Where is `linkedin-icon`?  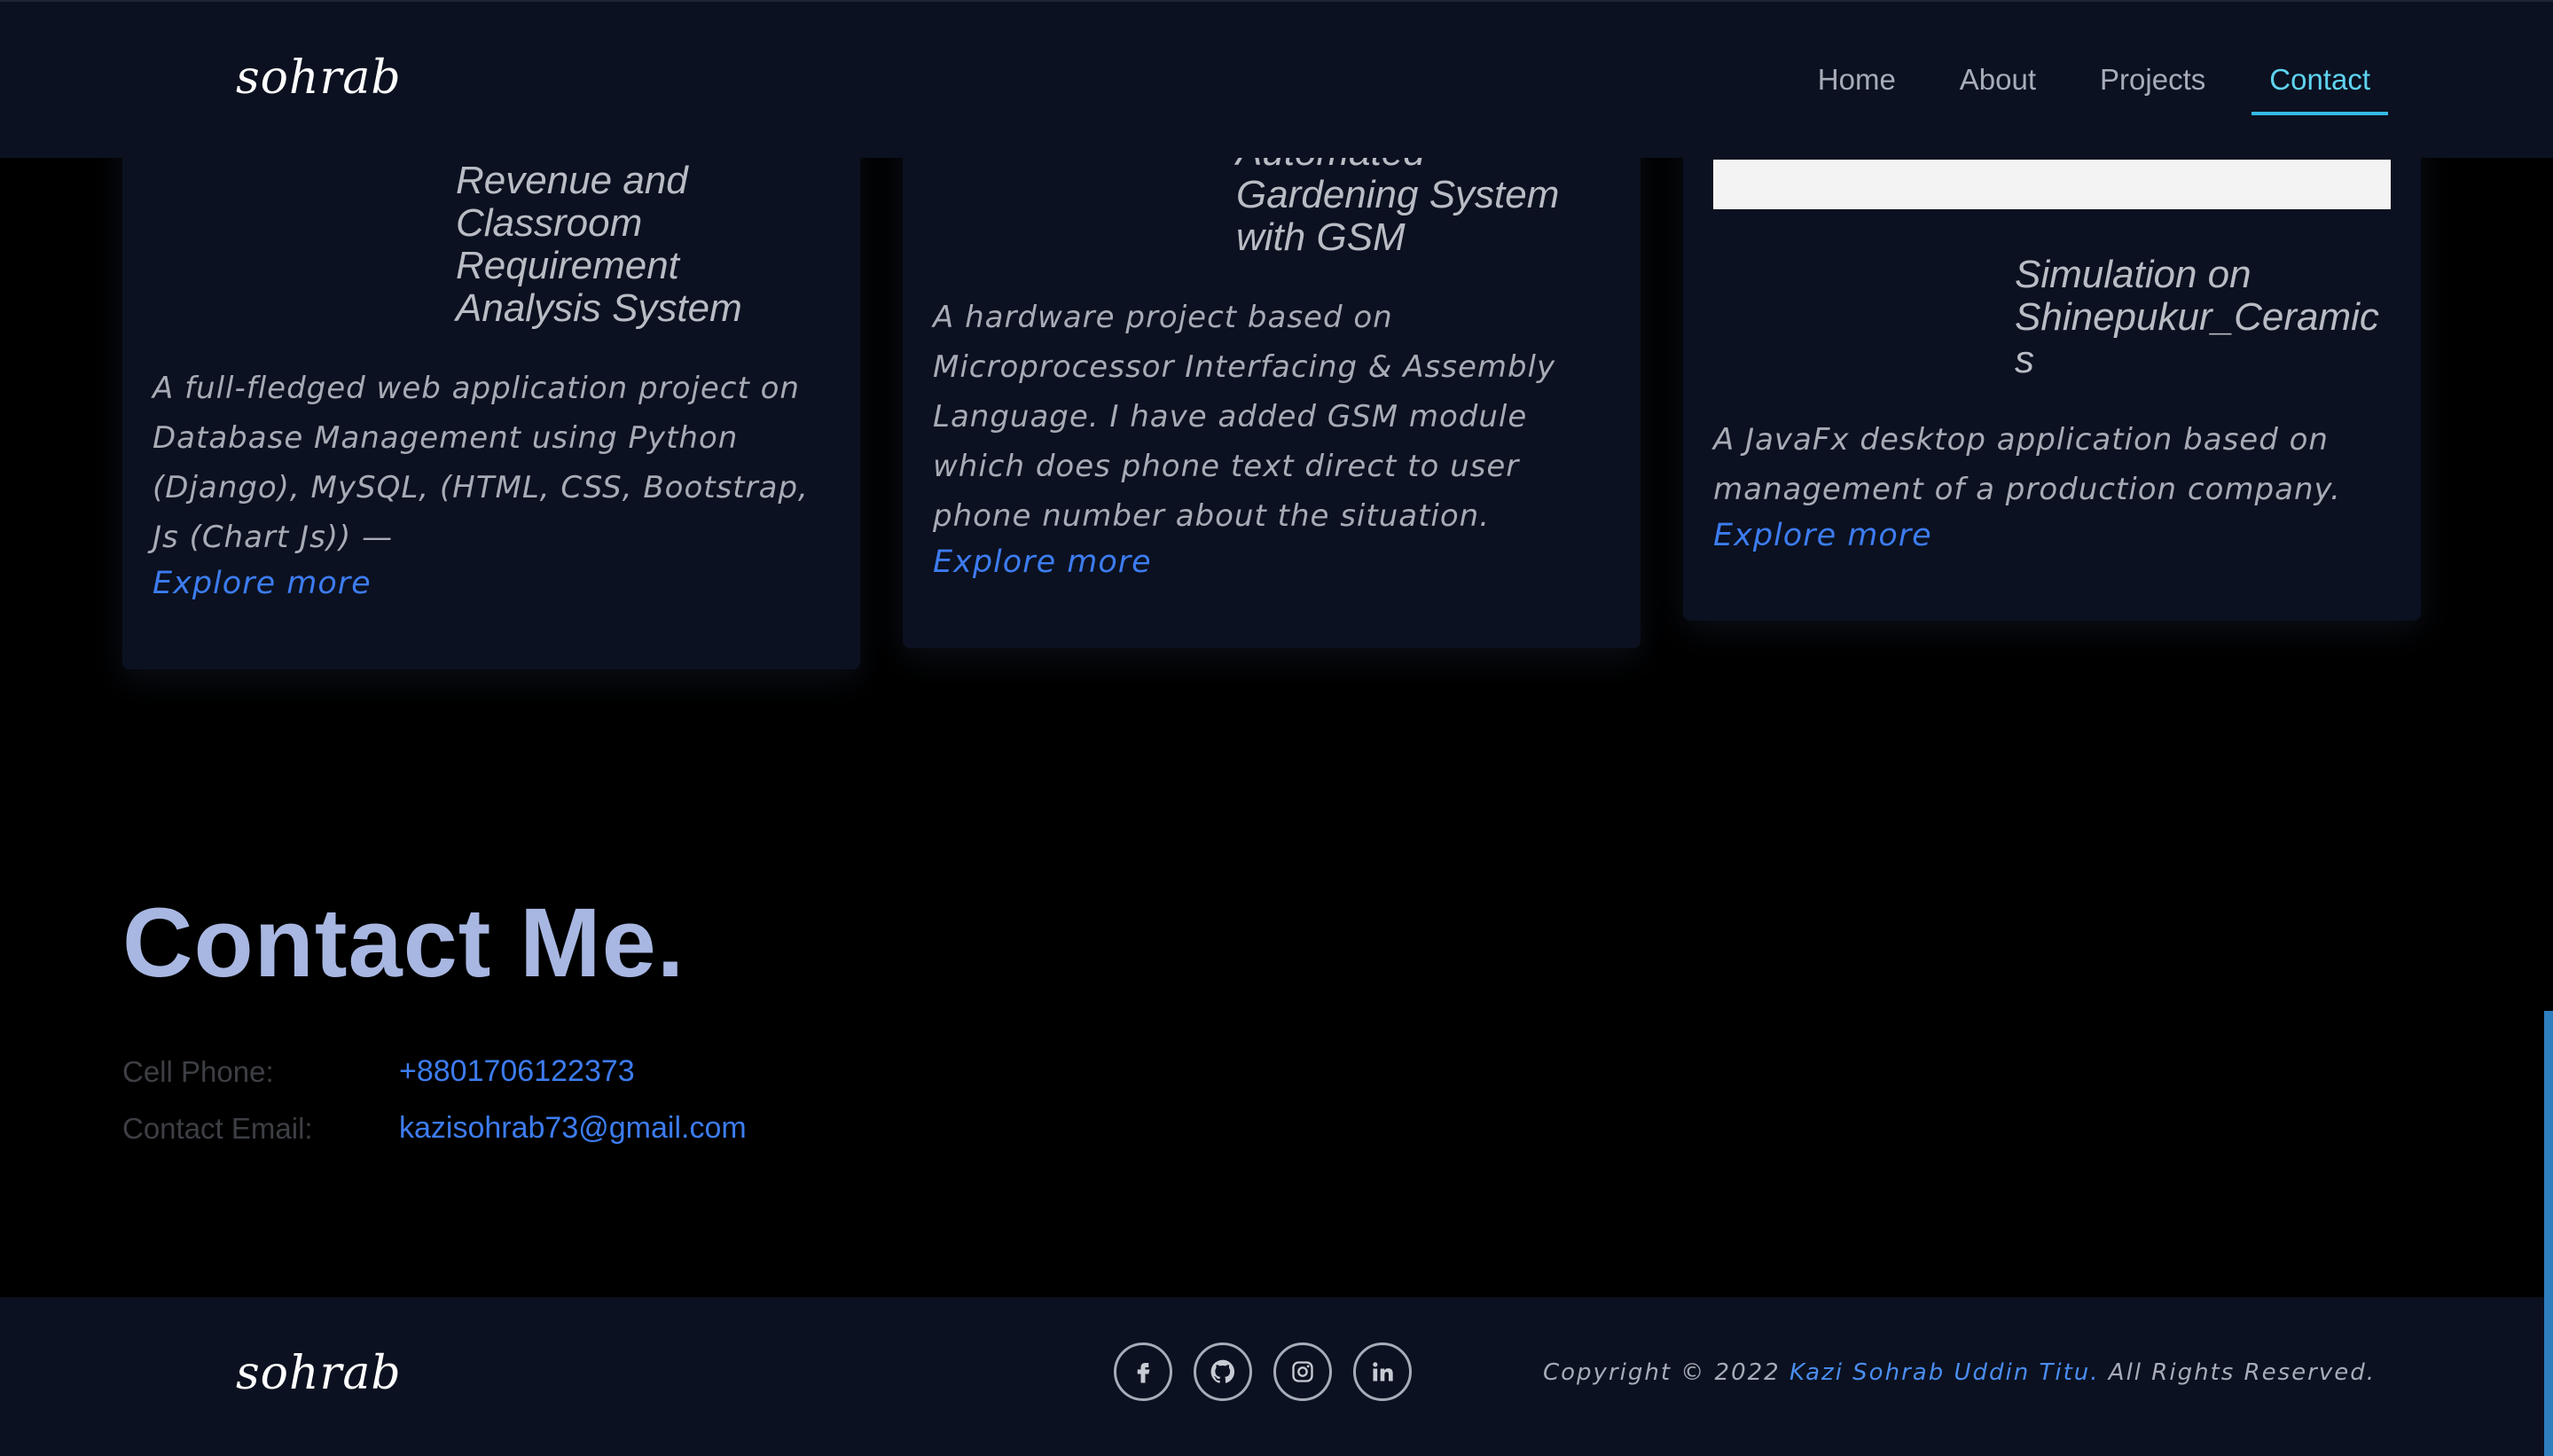 linkedin-icon is located at coordinates (1383, 1371).